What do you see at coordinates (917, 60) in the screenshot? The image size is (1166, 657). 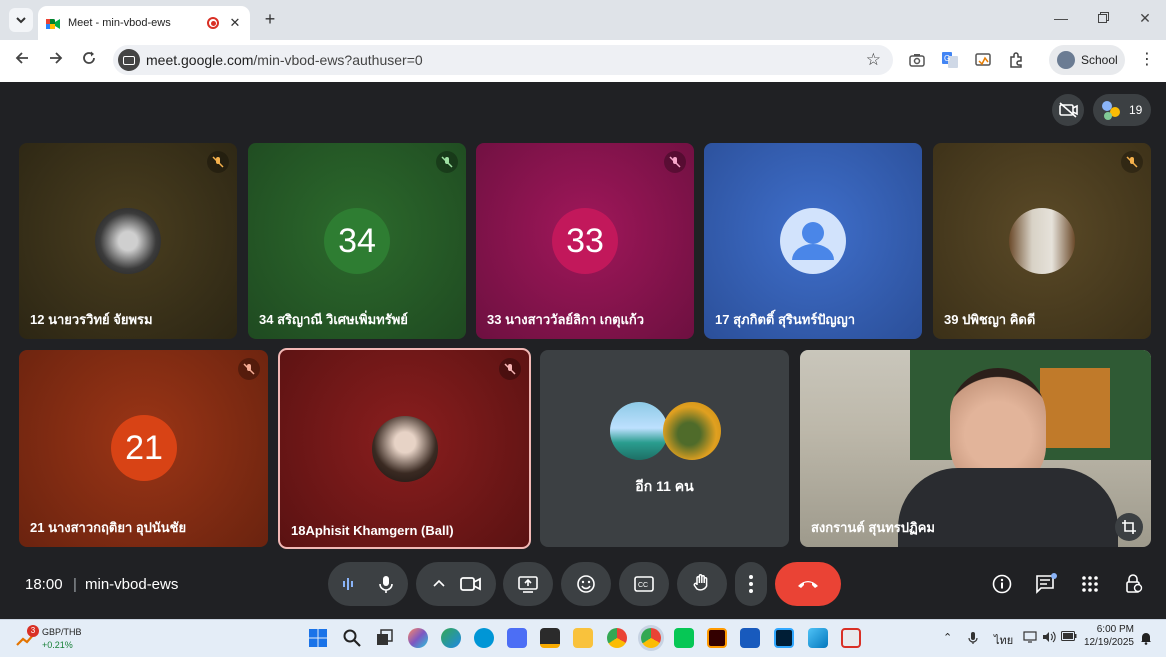 I see `camera-icon` at bounding box center [917, 60].